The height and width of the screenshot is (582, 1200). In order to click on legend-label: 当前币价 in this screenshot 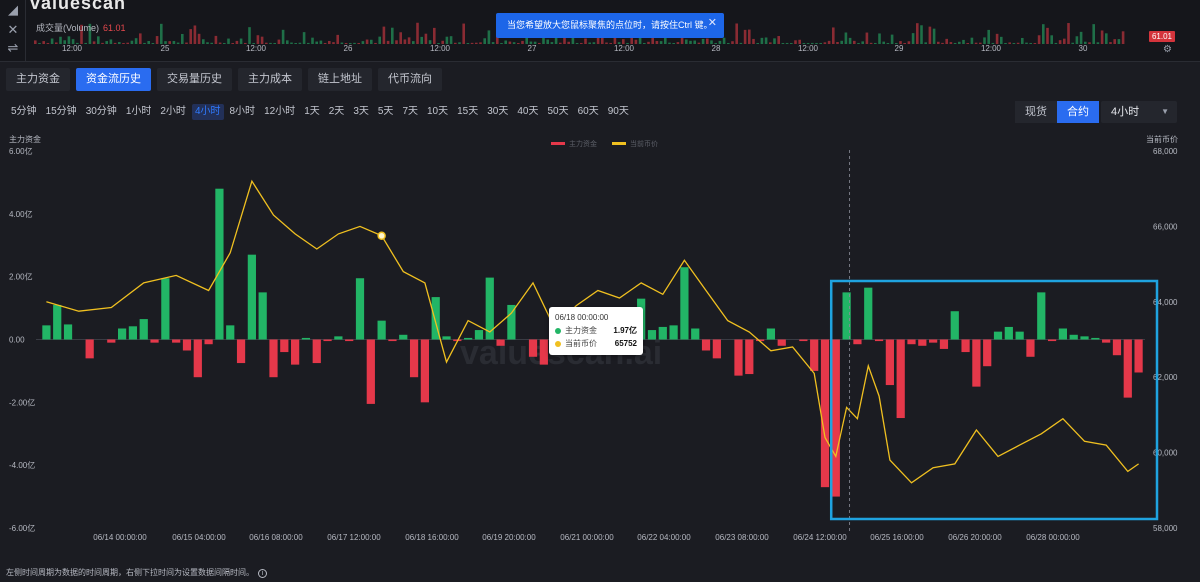, I will do `click(644, 143)`.